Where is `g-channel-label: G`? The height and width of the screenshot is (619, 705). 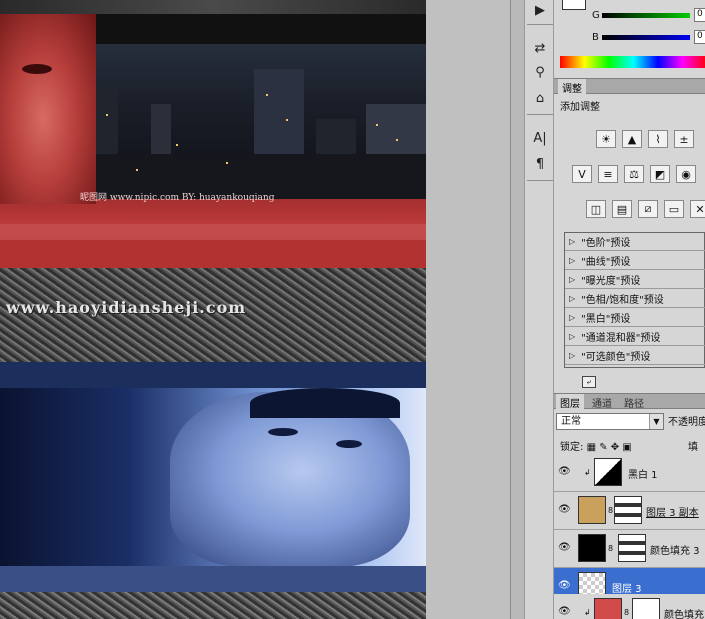 g-channel-label: G is located at coordinates (596, 15).